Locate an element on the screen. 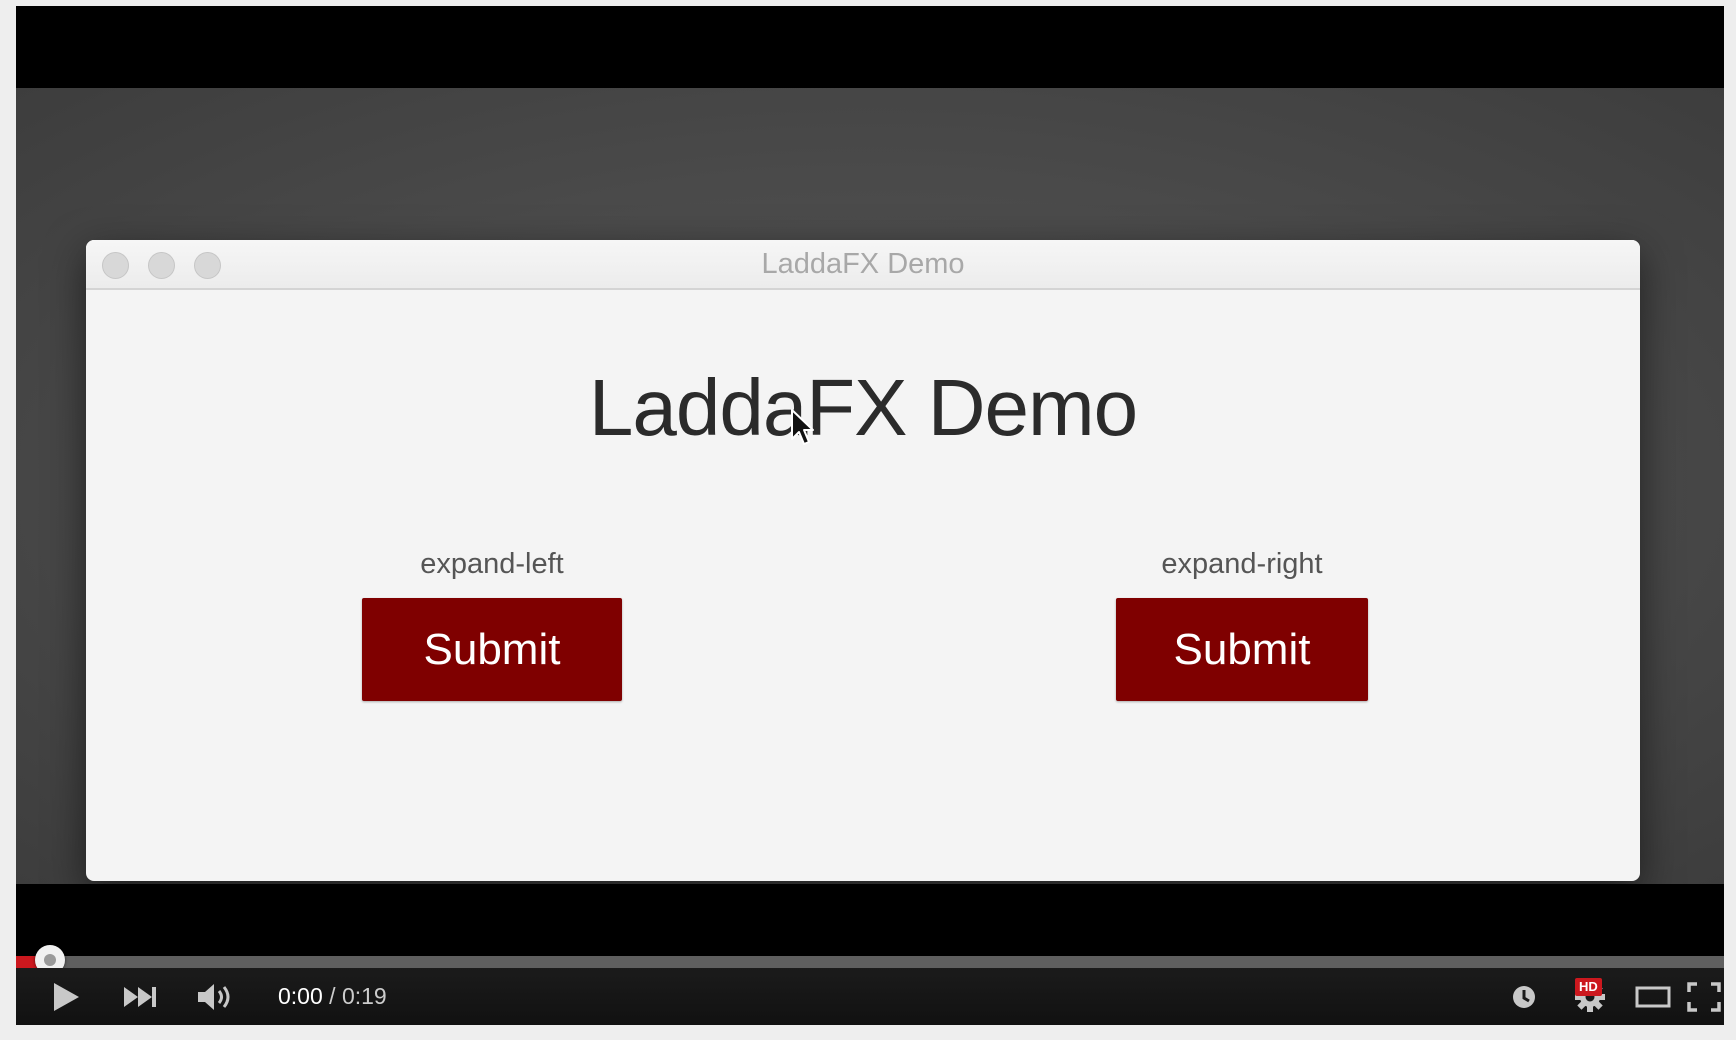 Image resolution: width=1736 pixels, height=1040 pixels. hd-badge: HD is located at coordinates (1588, 987).